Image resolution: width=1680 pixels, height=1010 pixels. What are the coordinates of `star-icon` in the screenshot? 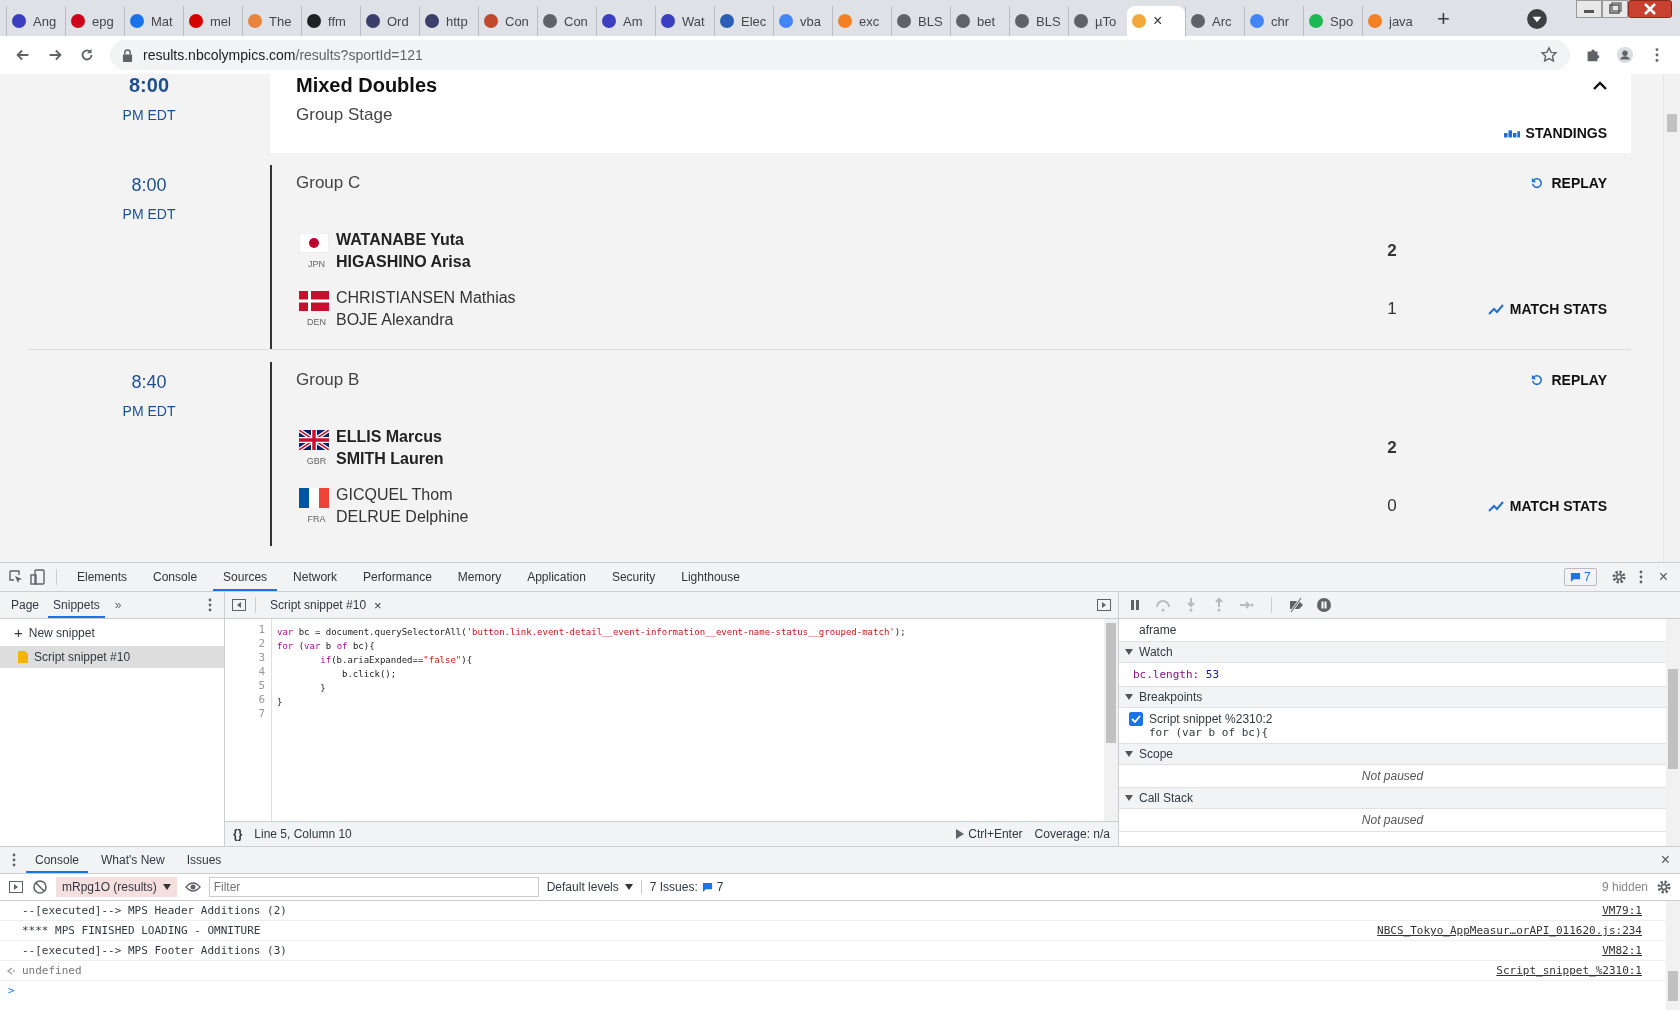 It's located at (1549, 55).